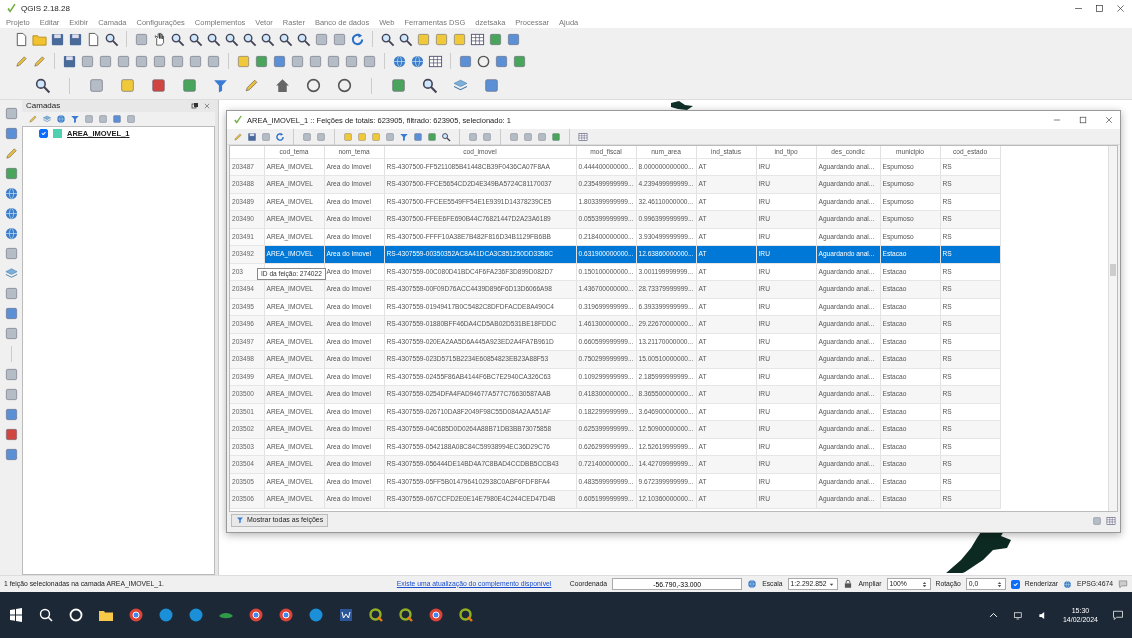 The image size is (1132, 638). I want to click on hand-icon, so click(159, 39).